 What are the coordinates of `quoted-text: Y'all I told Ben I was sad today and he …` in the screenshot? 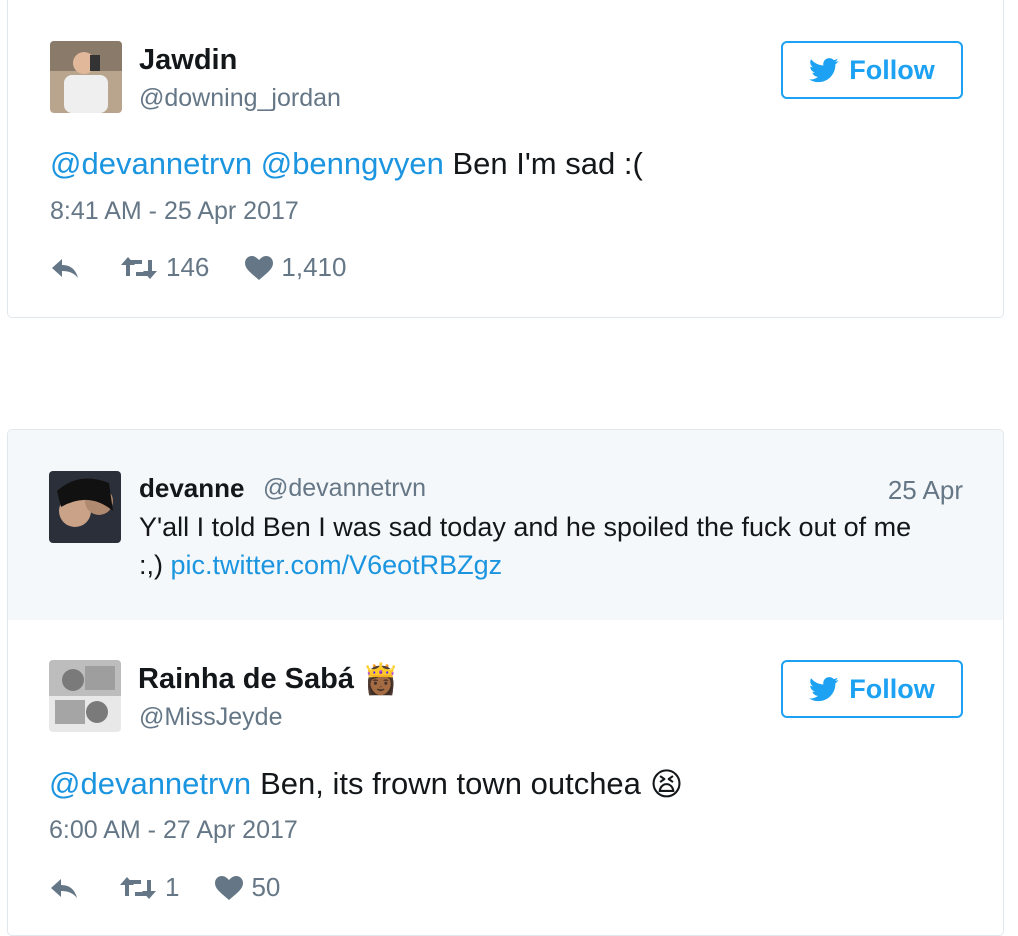 It's located at (525, 527).